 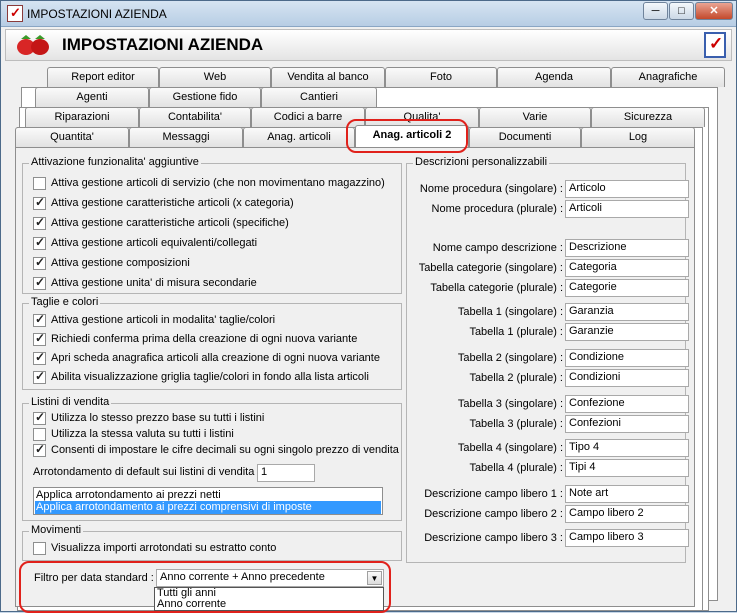 What do you see at coordinates (535, 117) in the screenshot?
I see `tab-varie: Varie` at bounding box center [535, 117].